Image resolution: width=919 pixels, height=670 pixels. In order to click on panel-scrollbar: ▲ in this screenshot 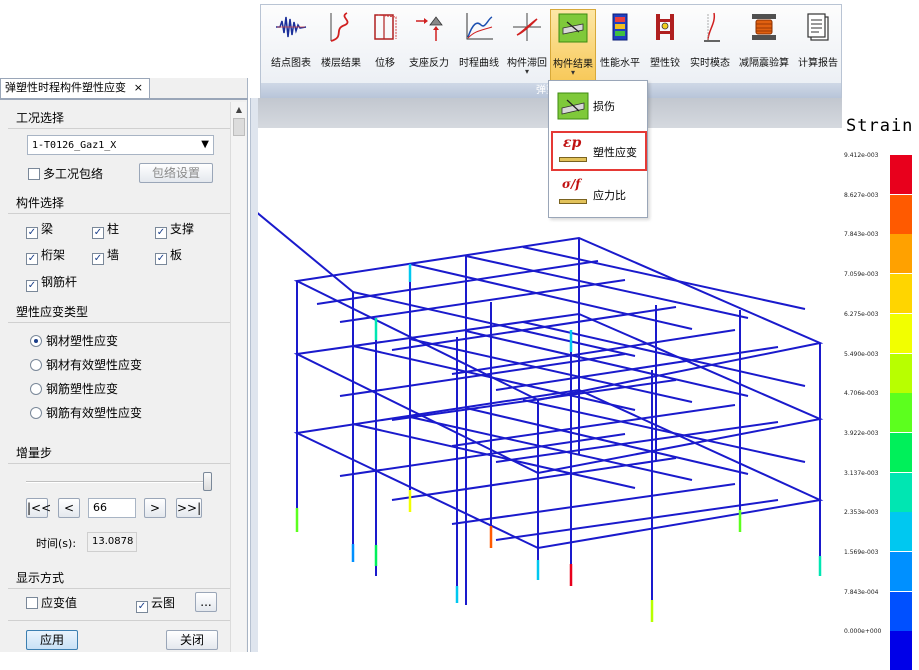, I will do `click(238, 377)`.